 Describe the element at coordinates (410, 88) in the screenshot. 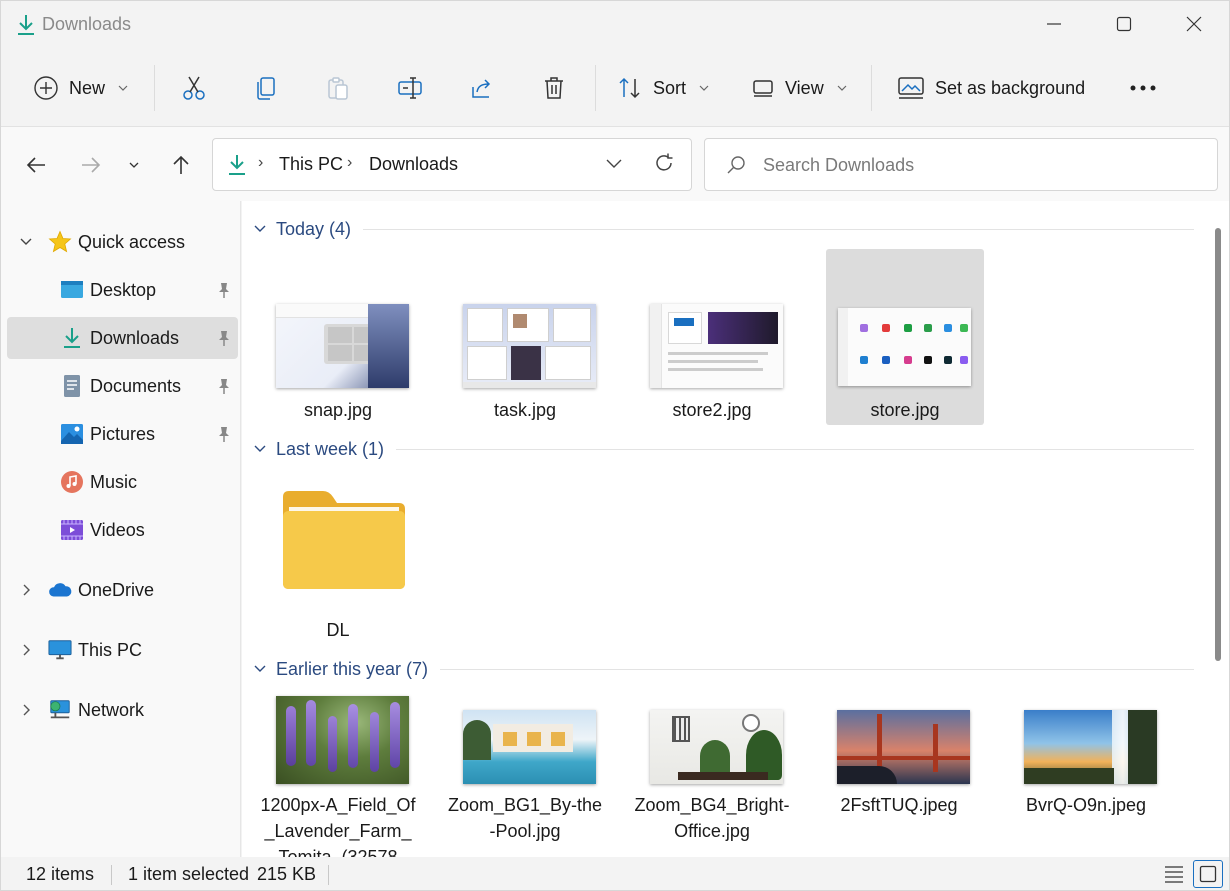

I see `rename-button` at that location.